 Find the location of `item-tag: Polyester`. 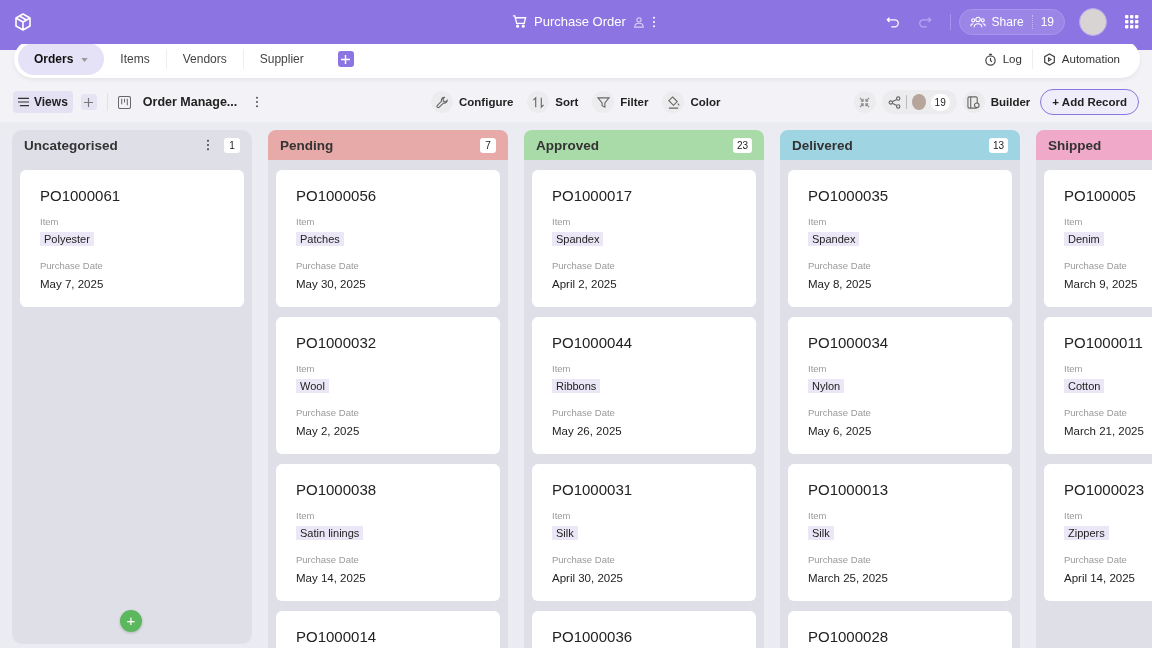

item-tag: Polyester is located at coordinates (67, 239).